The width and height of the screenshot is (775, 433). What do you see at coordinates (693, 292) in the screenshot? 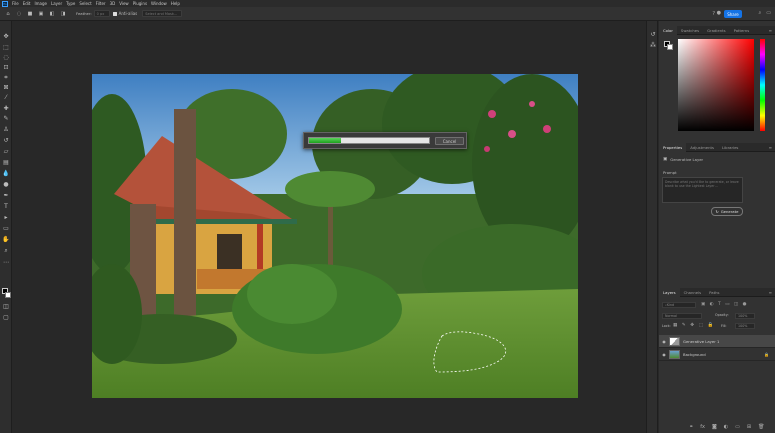
I see `tab-channels: Channels` at bounding box center [693, 292].